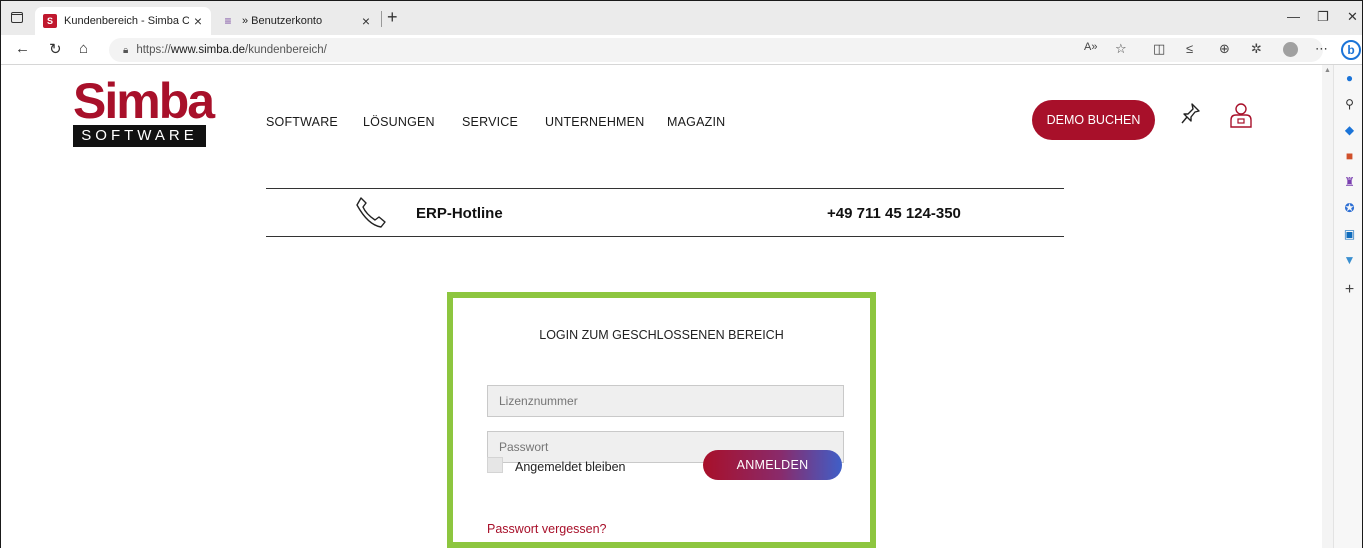  What do you see at coordinates (665, 212) in the screenshot?
I see `hotline-bar: ERP-Hotline +49 711 45 124-350` at bounding box center [665, 212].